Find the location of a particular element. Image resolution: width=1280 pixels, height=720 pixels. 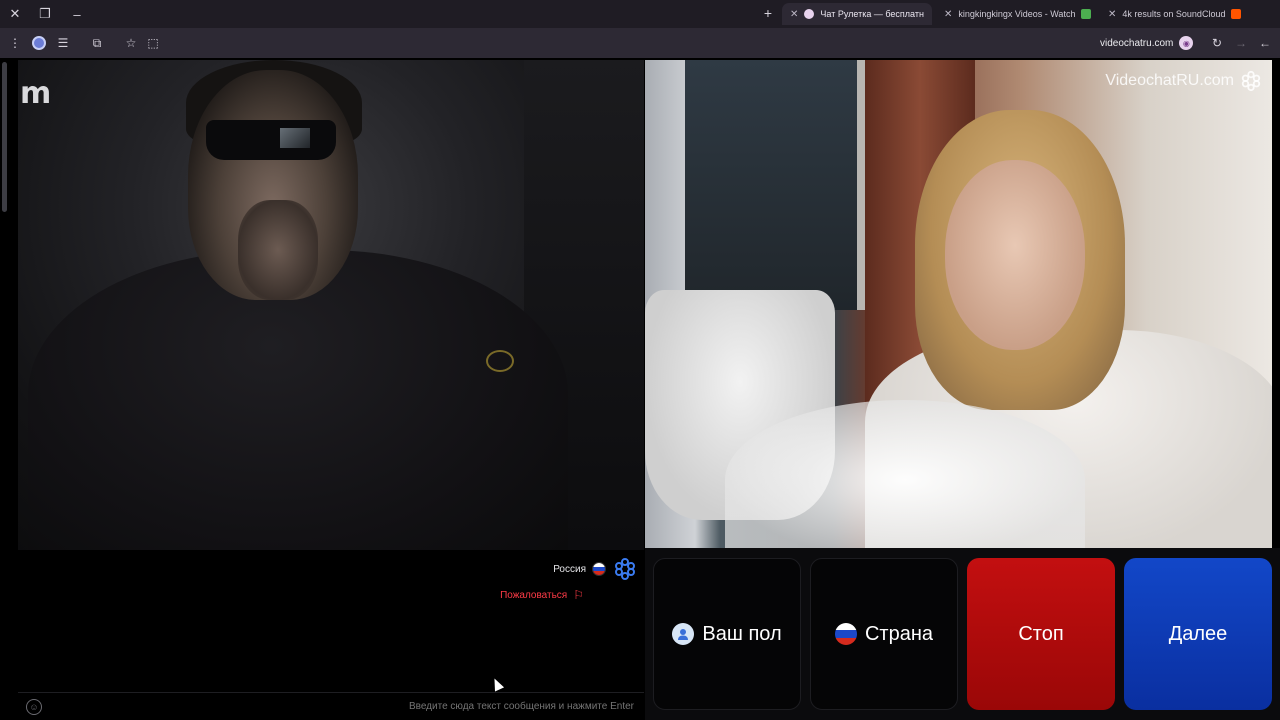

next-button: Далее is located at coordinates (1198, 634).